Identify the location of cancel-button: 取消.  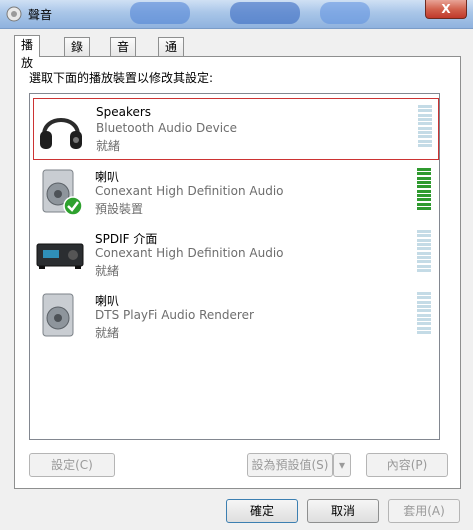
(343, 511).